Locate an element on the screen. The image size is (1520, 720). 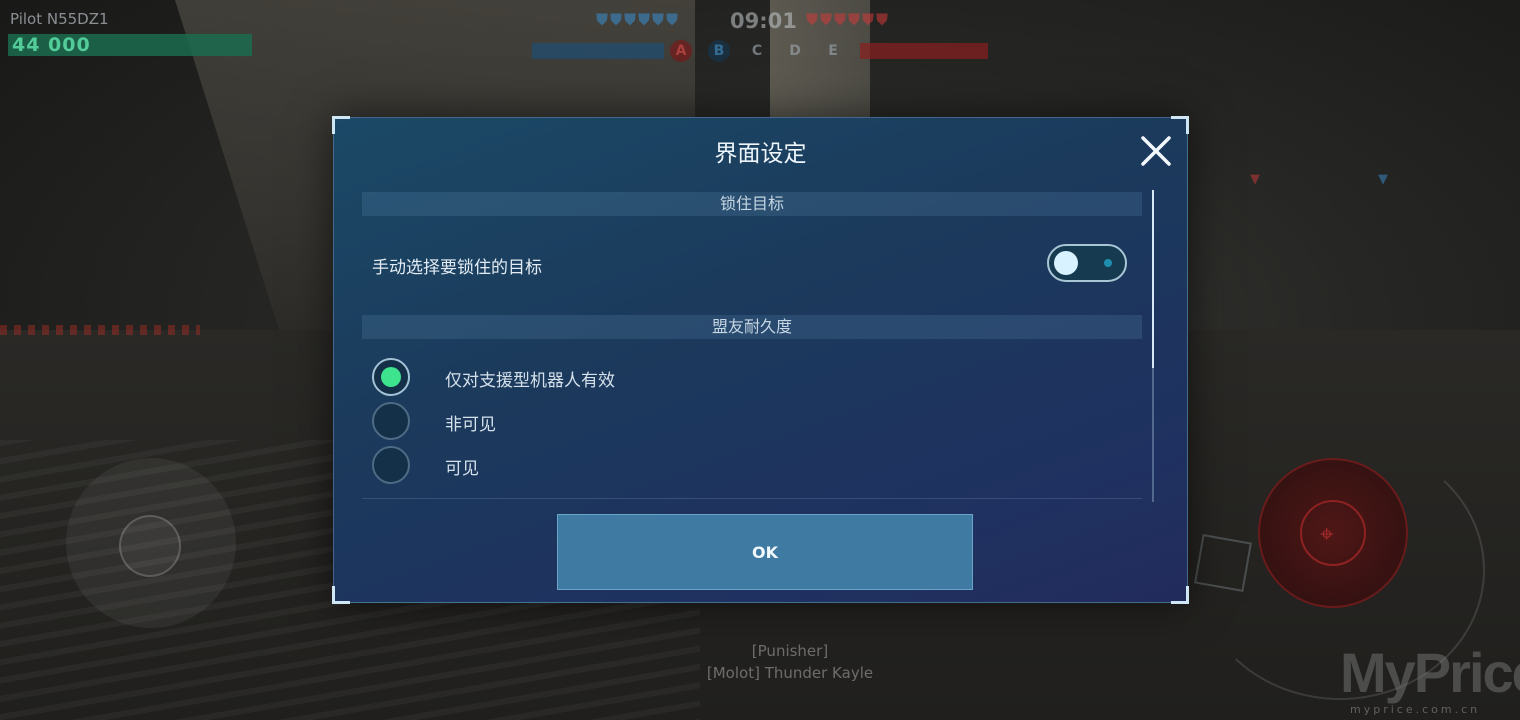
killfeed: [Punisher] [Molot] Thunder Kayle is located at coordinates (790, 662).